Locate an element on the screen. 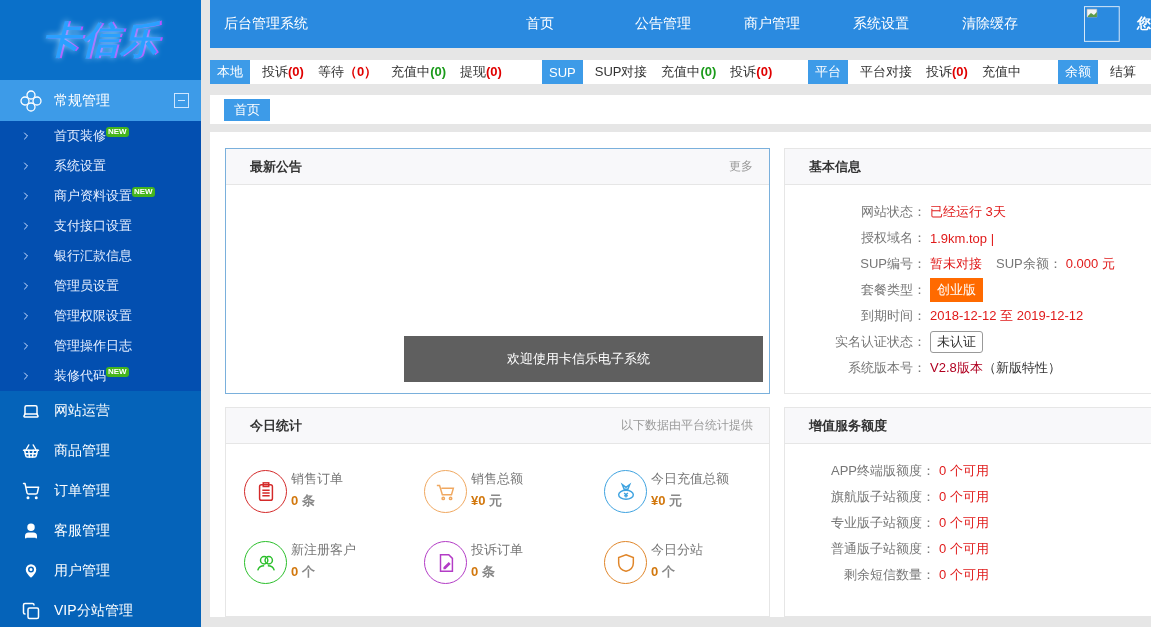 The image size is (1151, 627). card-note: 以下数据由平台统计提供 is located at coordinates (687, 425).